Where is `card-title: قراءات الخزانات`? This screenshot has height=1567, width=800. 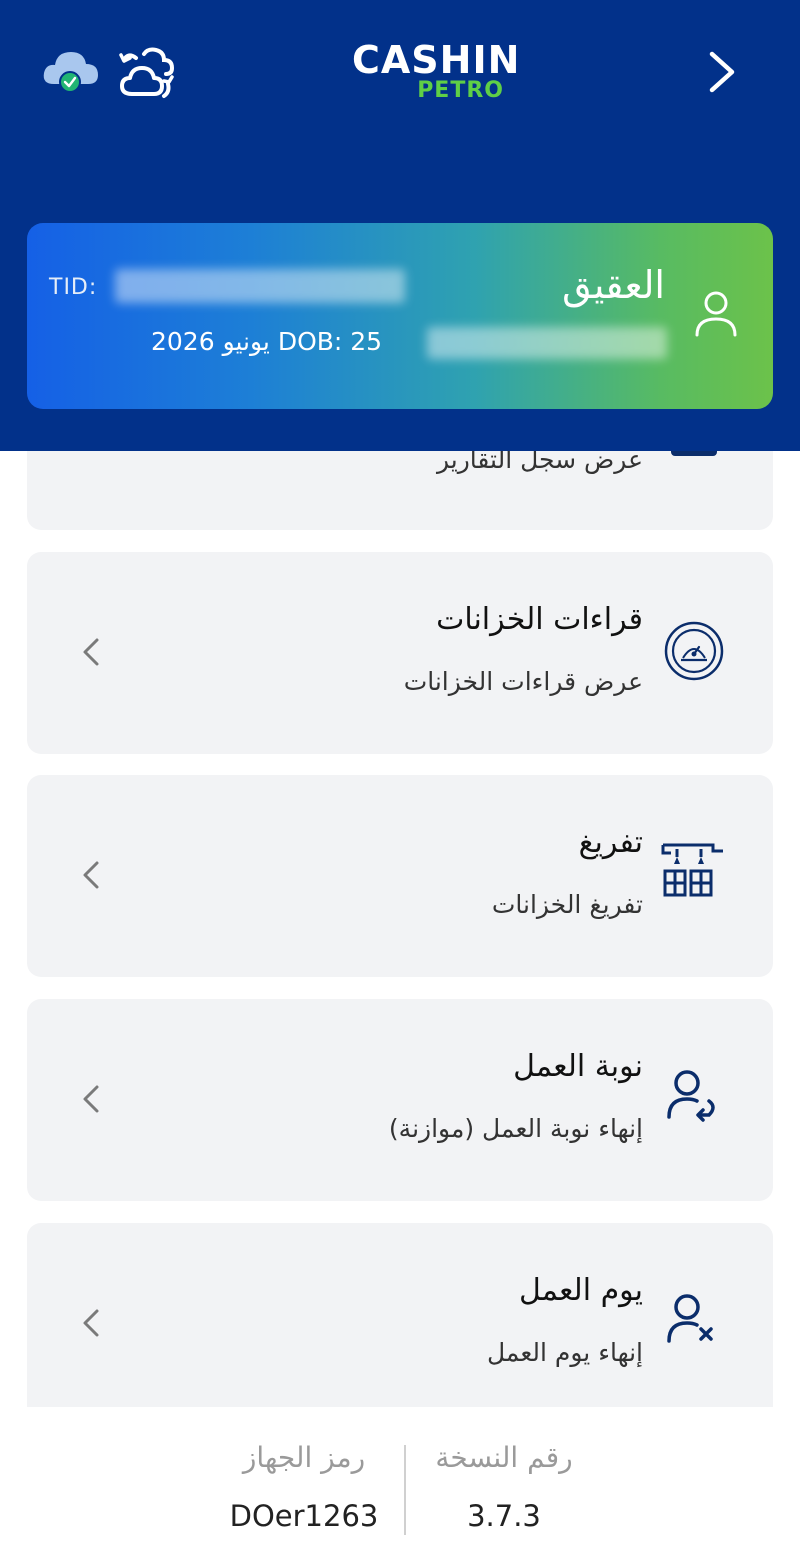 card-title: قراءات الخزانات is located at coordinates (539, 619).